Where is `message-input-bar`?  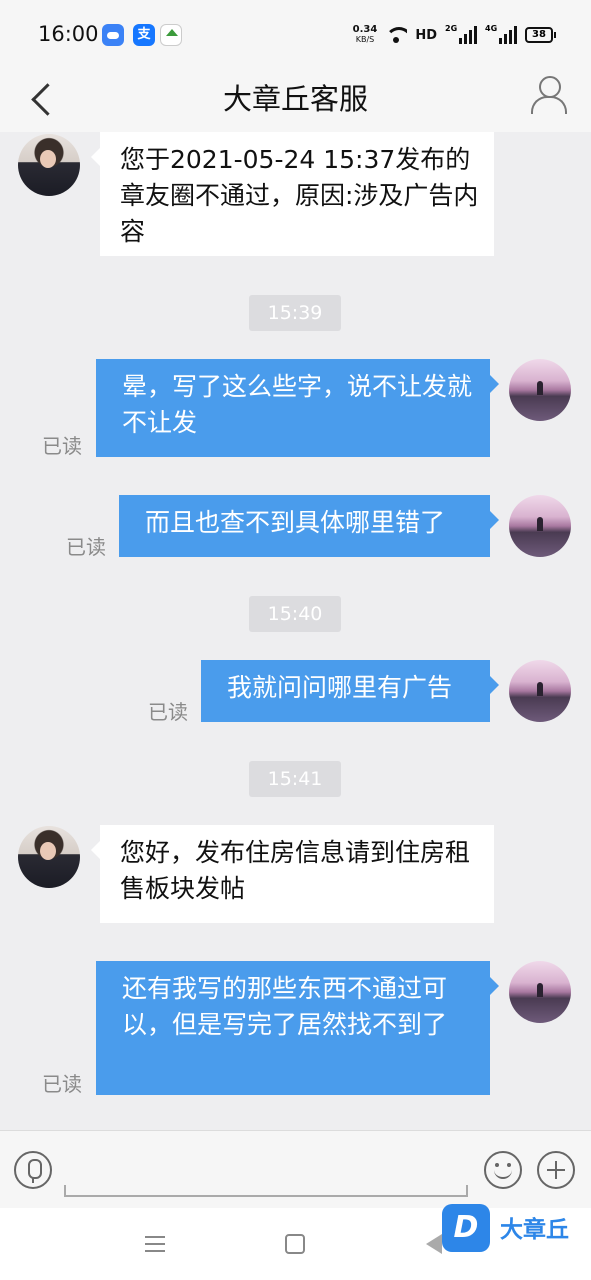 message-input-bar is located at coordinates (295, 1169).